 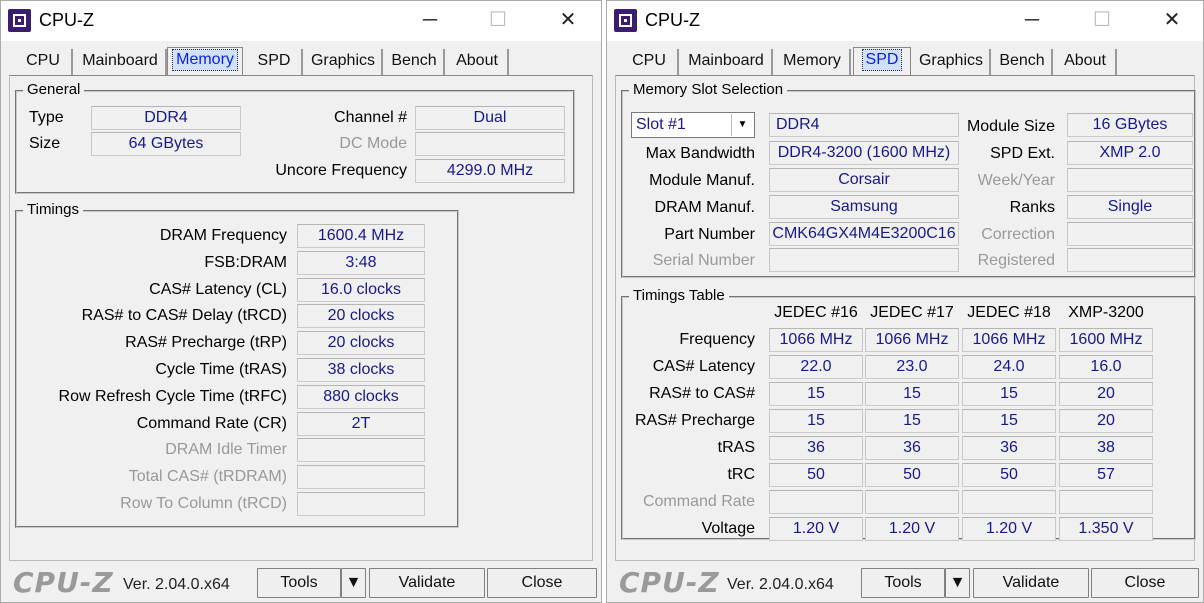 What do you see at coordinates (816, 475) in the screenshot?
I see `timings-cell: 50` at bounding box center [816, 475].